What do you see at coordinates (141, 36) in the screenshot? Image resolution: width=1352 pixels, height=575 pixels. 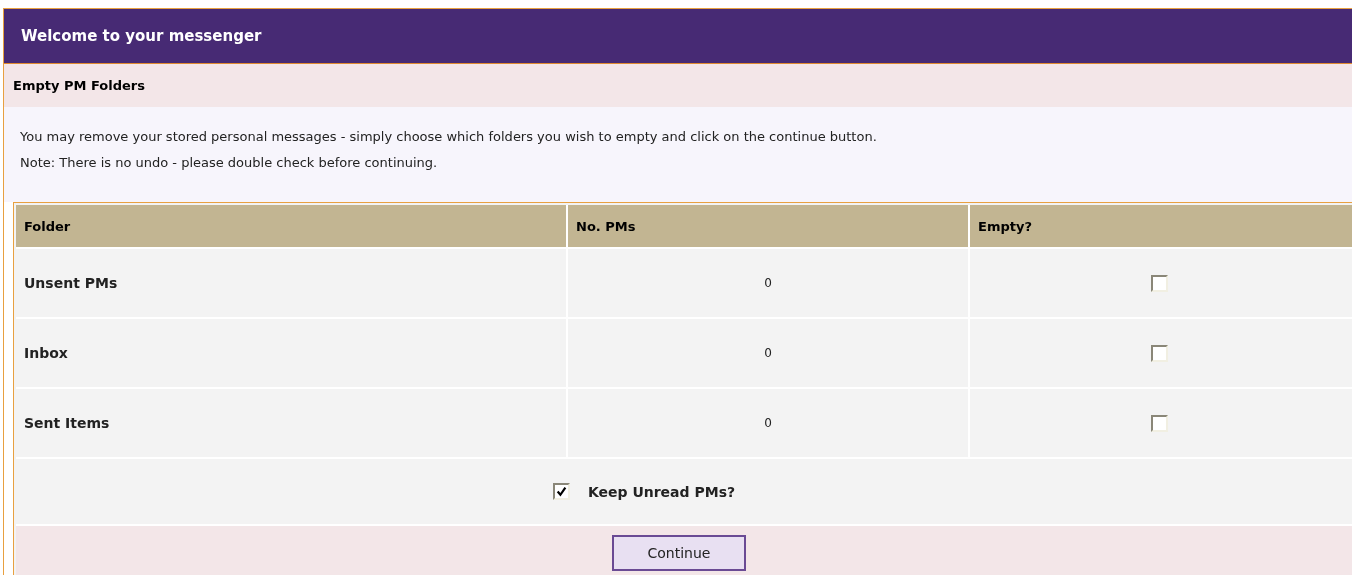 I see `page-title: Welcome to your messenger` at bounding box center [141, 36].